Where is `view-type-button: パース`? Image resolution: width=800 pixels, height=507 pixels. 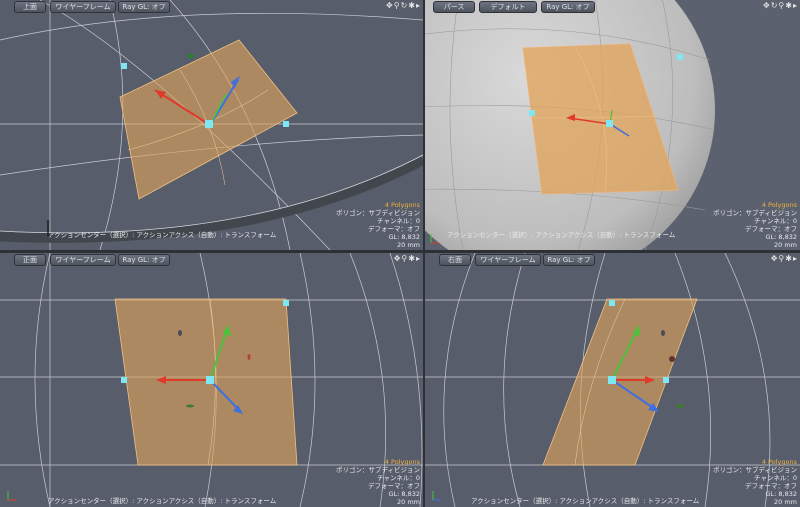 view-type-button: パース is located at coordinates (454, 7).